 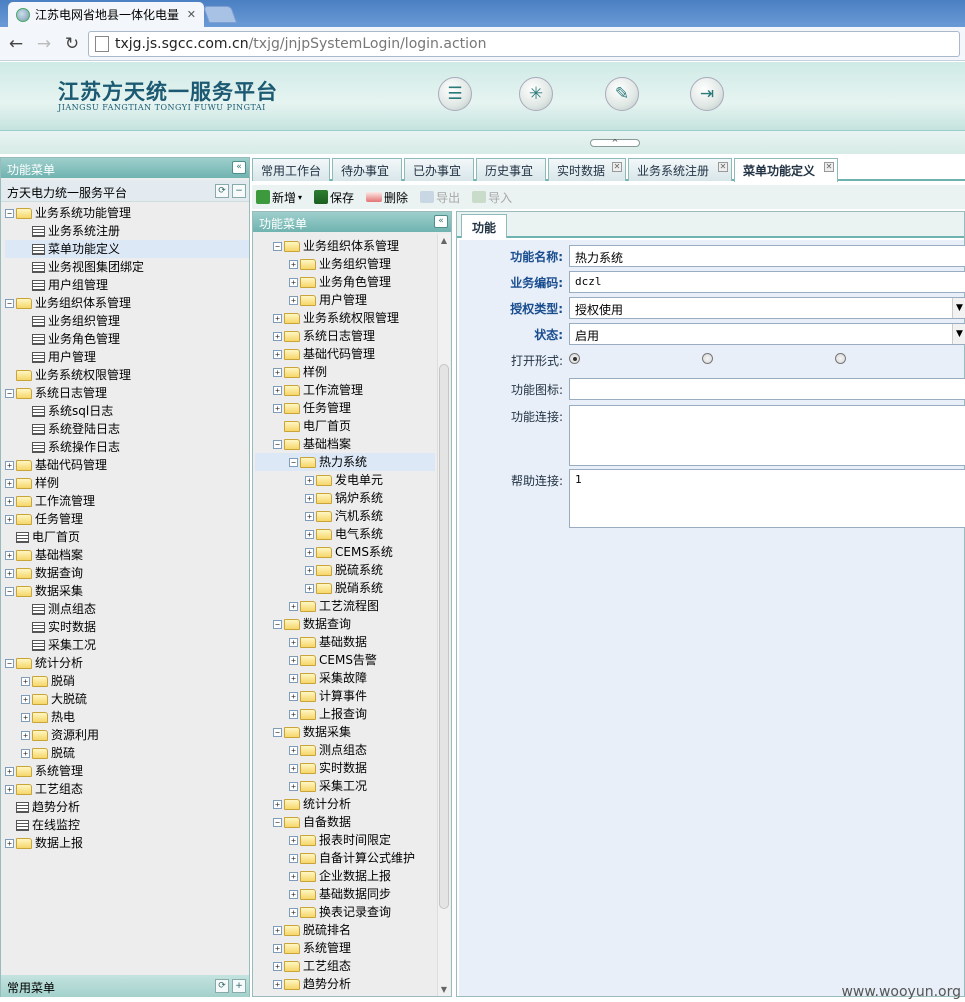 I want to click on function-tree-item: + 采集故障, so click(x=345, y=678).